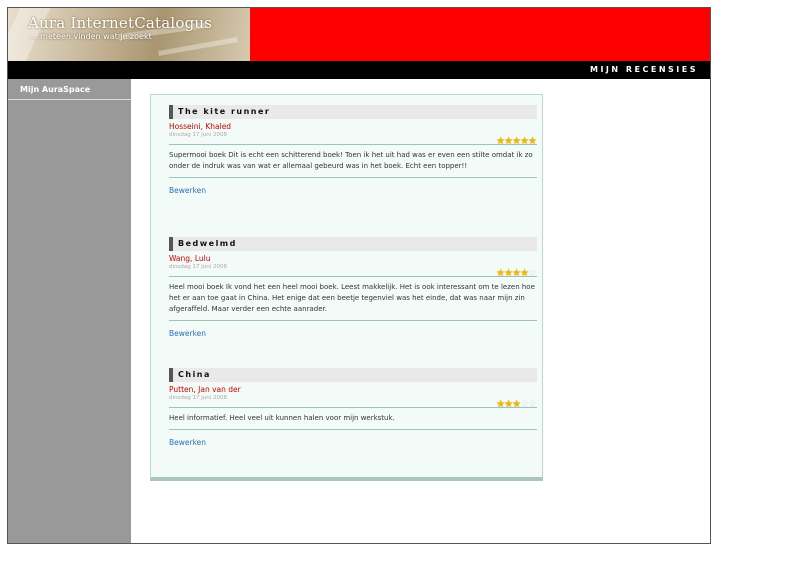  Describe the element at coordinates (353, 401) in the screenshot. I see `review-meta: dinsdag 17 juni 2008 ★★★☆☆` at that location.